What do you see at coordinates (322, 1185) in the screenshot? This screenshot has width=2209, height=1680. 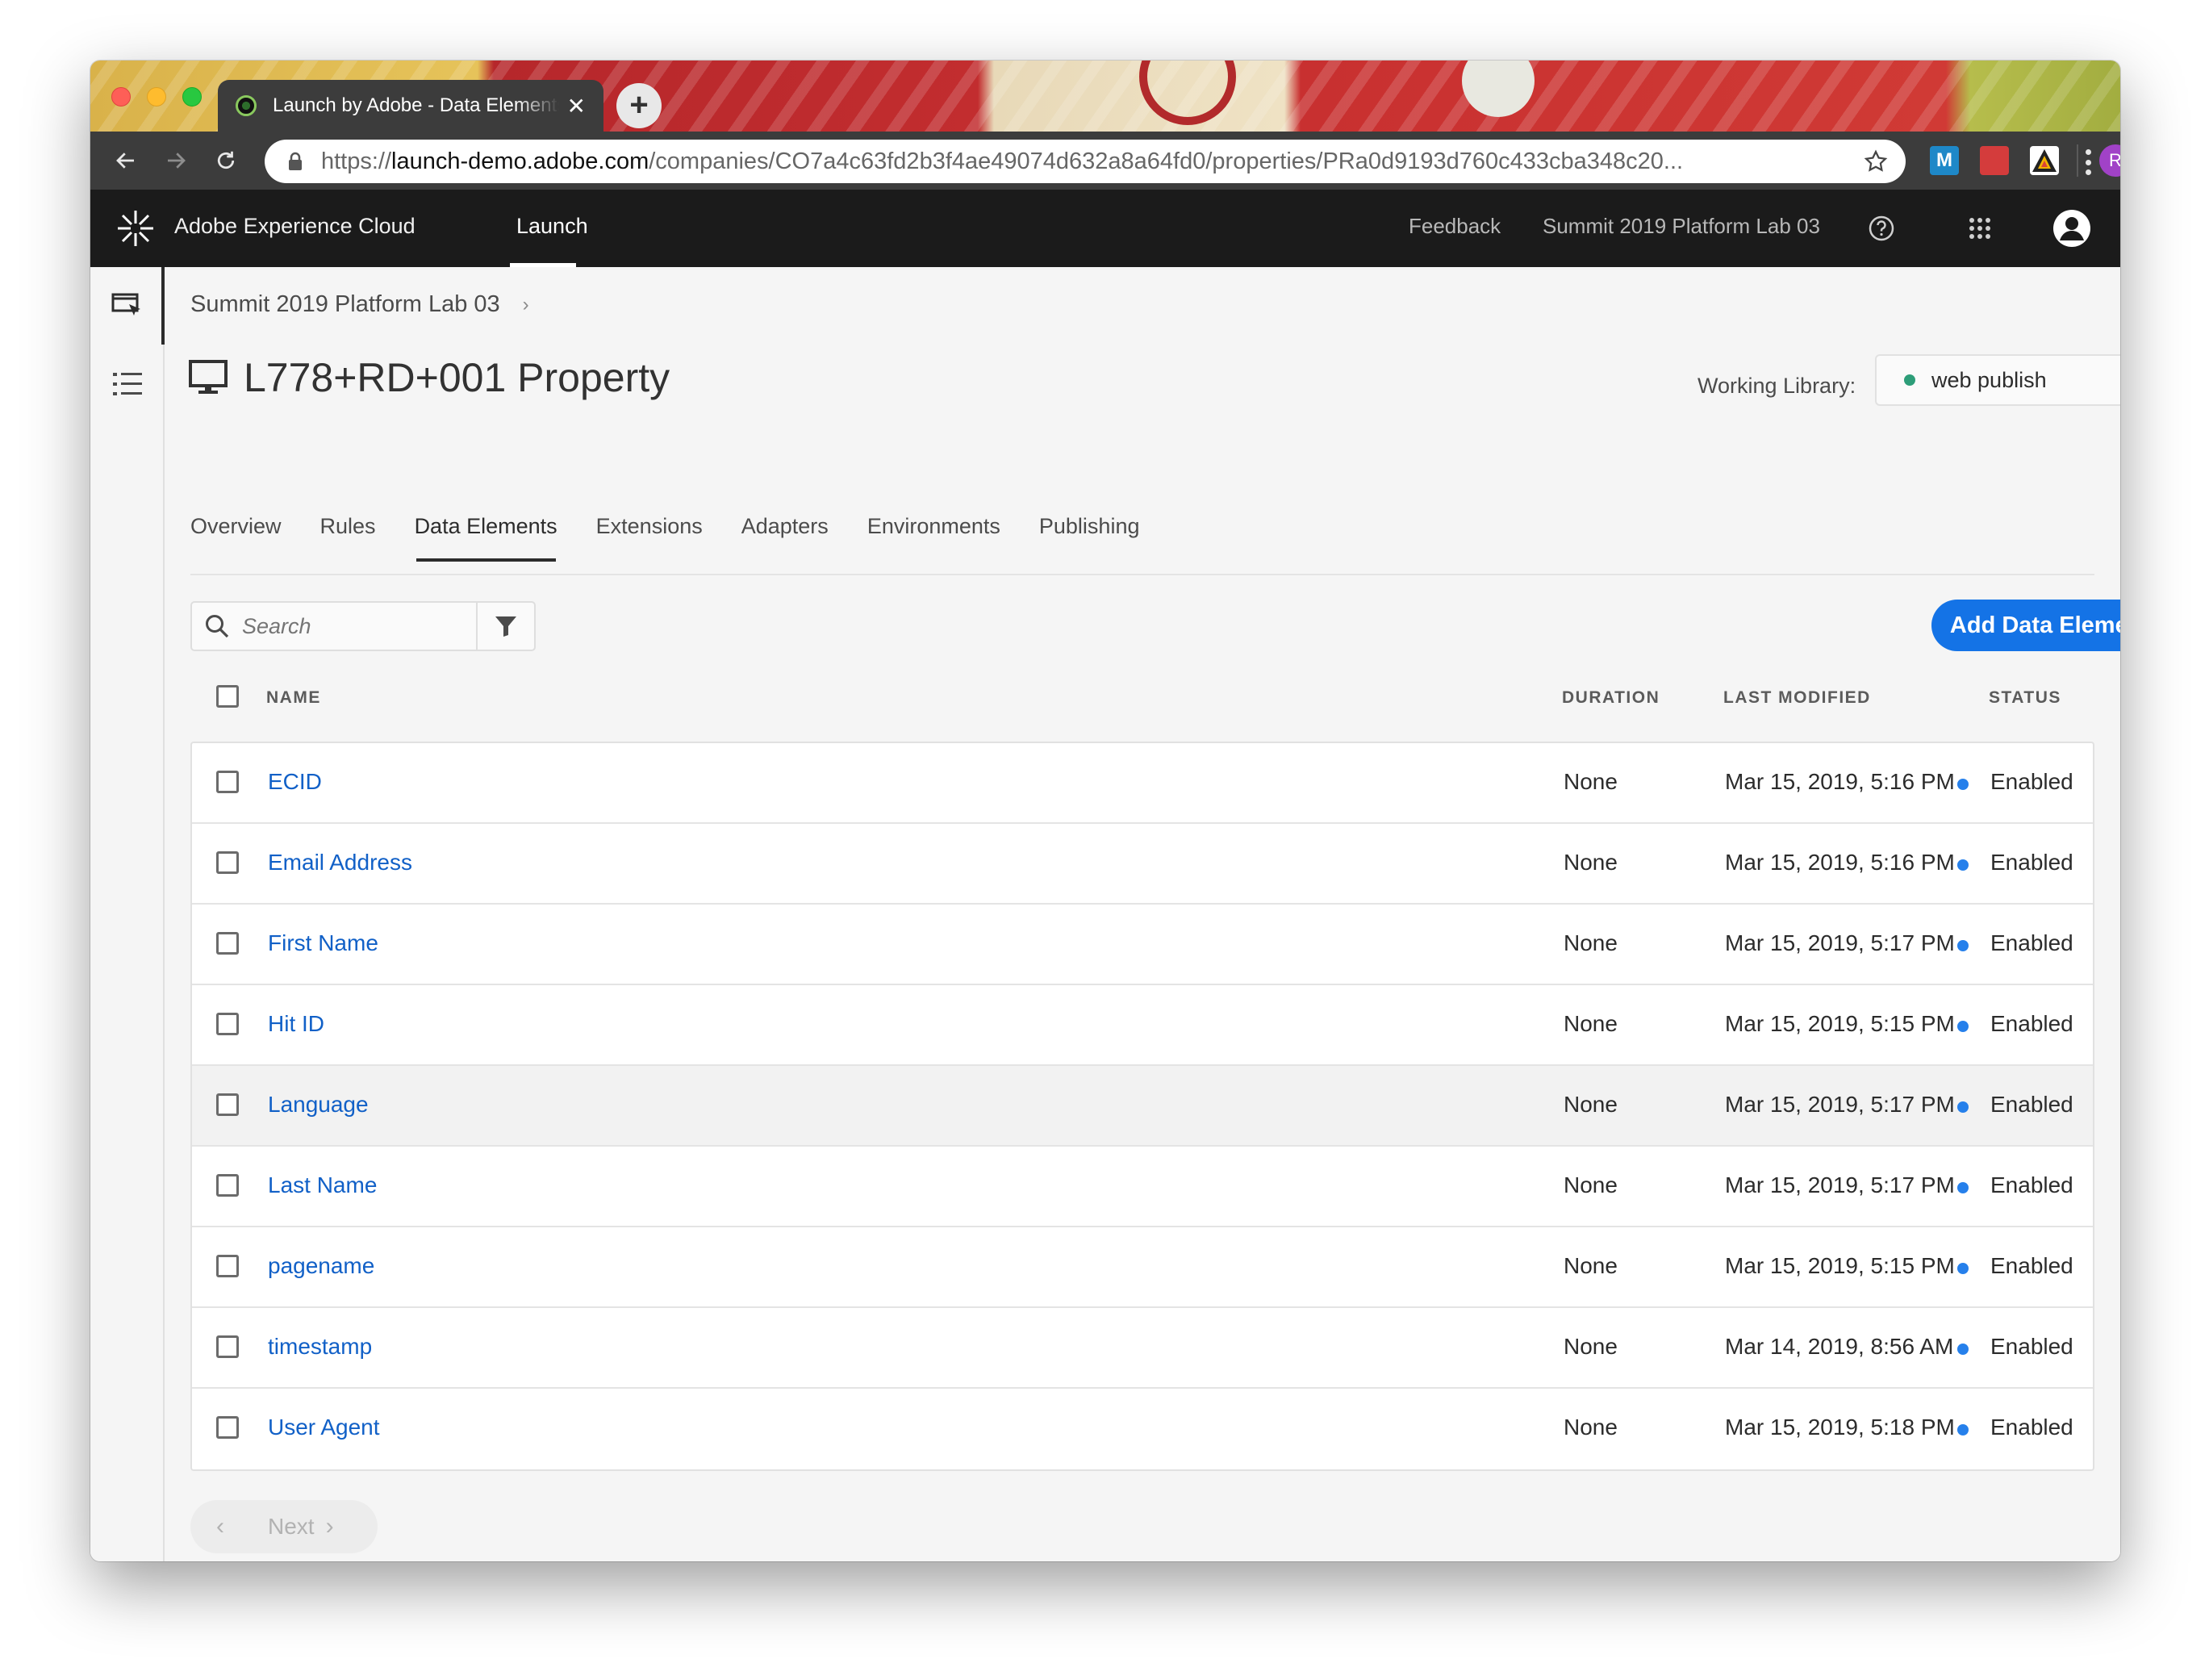 I see `data-element-name-link: Last Name` at bounding box center [322, 1185].